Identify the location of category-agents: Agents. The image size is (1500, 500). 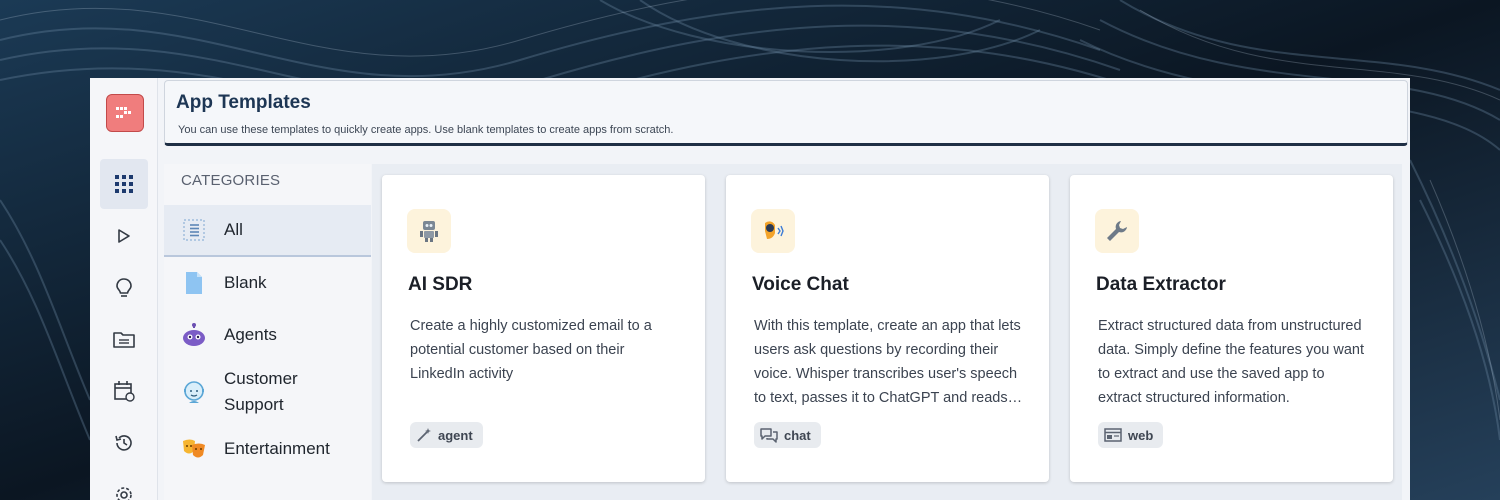
(267, 335).